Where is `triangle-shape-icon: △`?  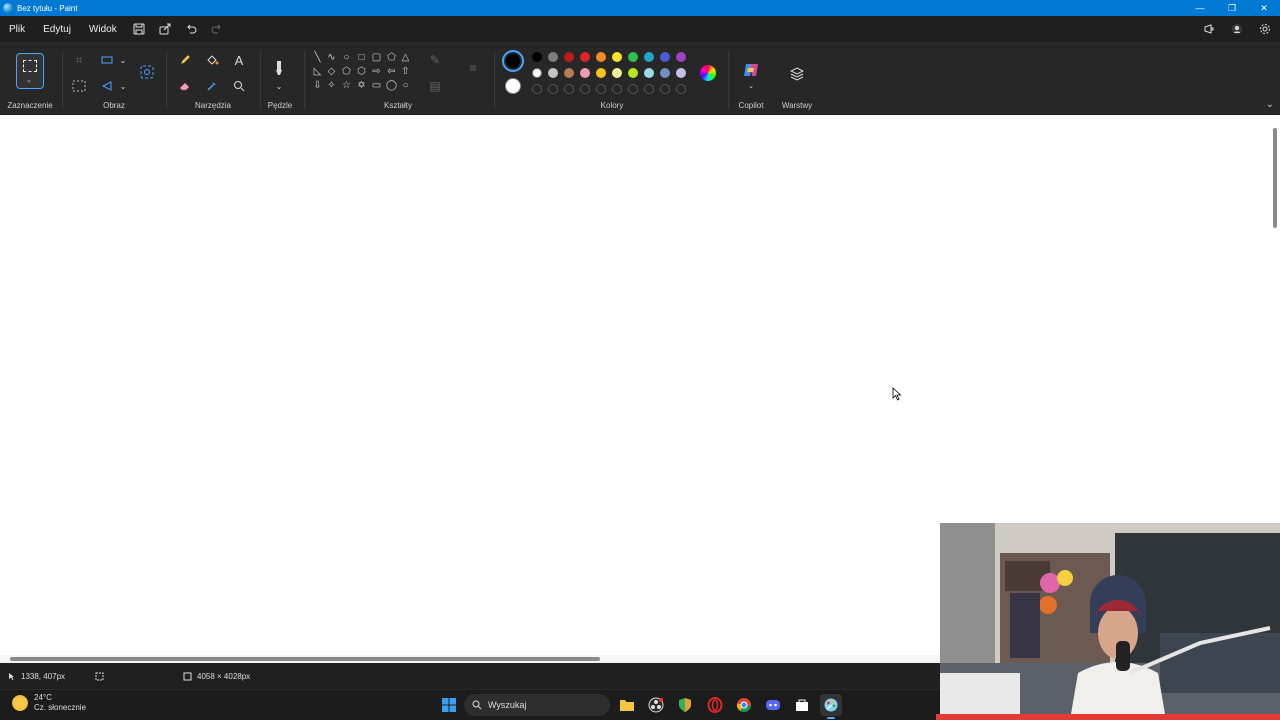
triangle-shape-icon: △ is located at coordinates (405, 57).